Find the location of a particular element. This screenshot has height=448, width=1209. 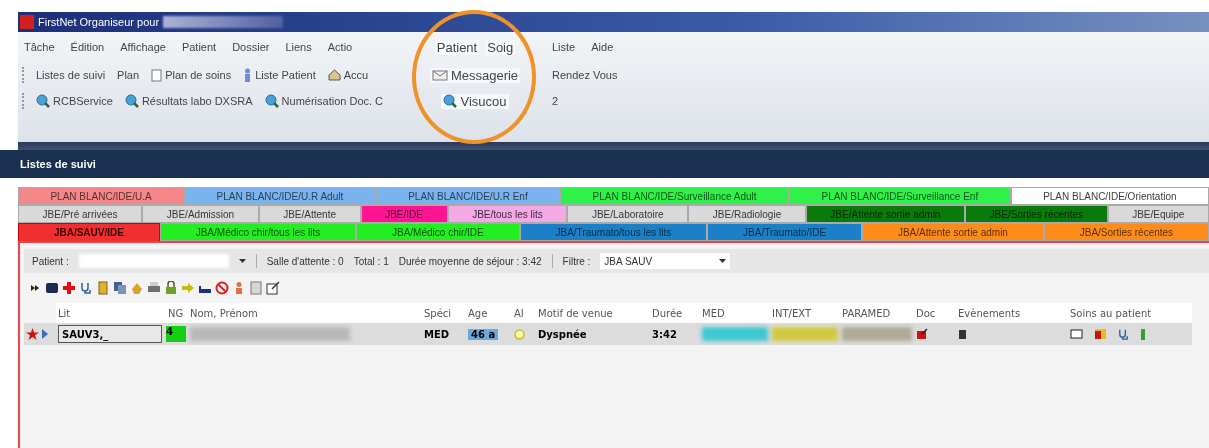

column-header: Evènements is located at coordinates (1012, 313).